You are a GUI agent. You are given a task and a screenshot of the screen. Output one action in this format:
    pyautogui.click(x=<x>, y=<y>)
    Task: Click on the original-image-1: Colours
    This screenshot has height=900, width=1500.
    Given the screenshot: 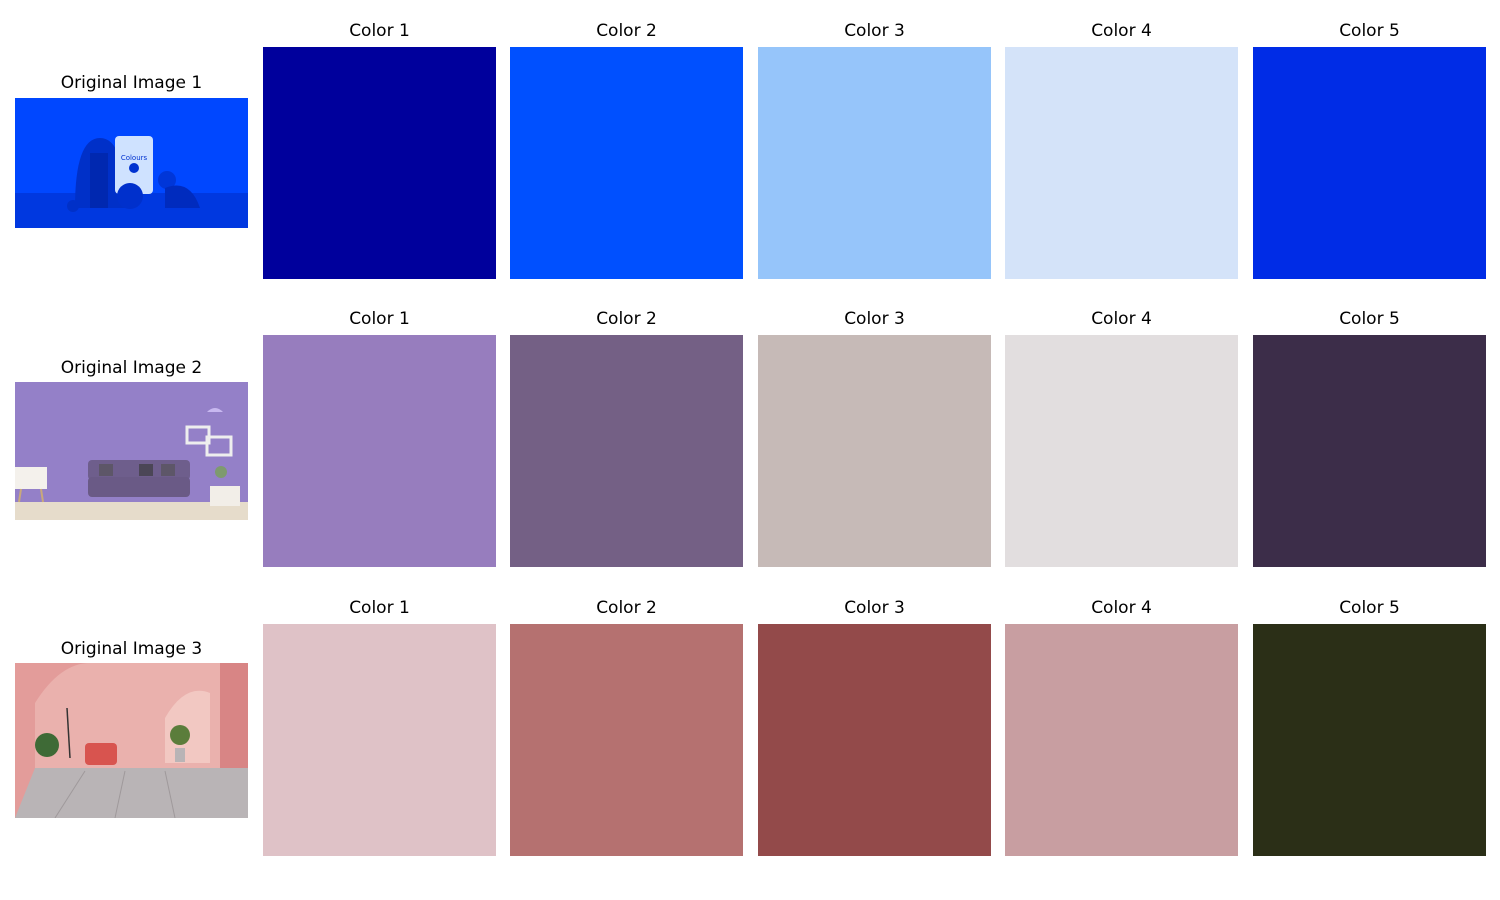 What is the action you would take?
    pyautogui.click(x=131, y=163)
    